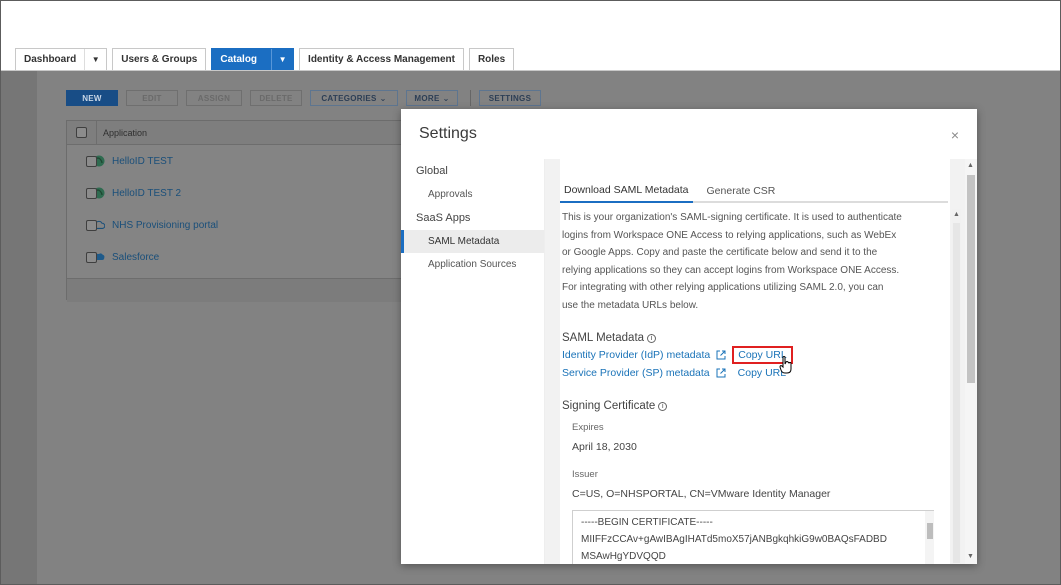 Image resolution: width=1061 pixels, height=585 pixels. I want to click on nav-tab-label: Users & Groups, so click(159, 59).